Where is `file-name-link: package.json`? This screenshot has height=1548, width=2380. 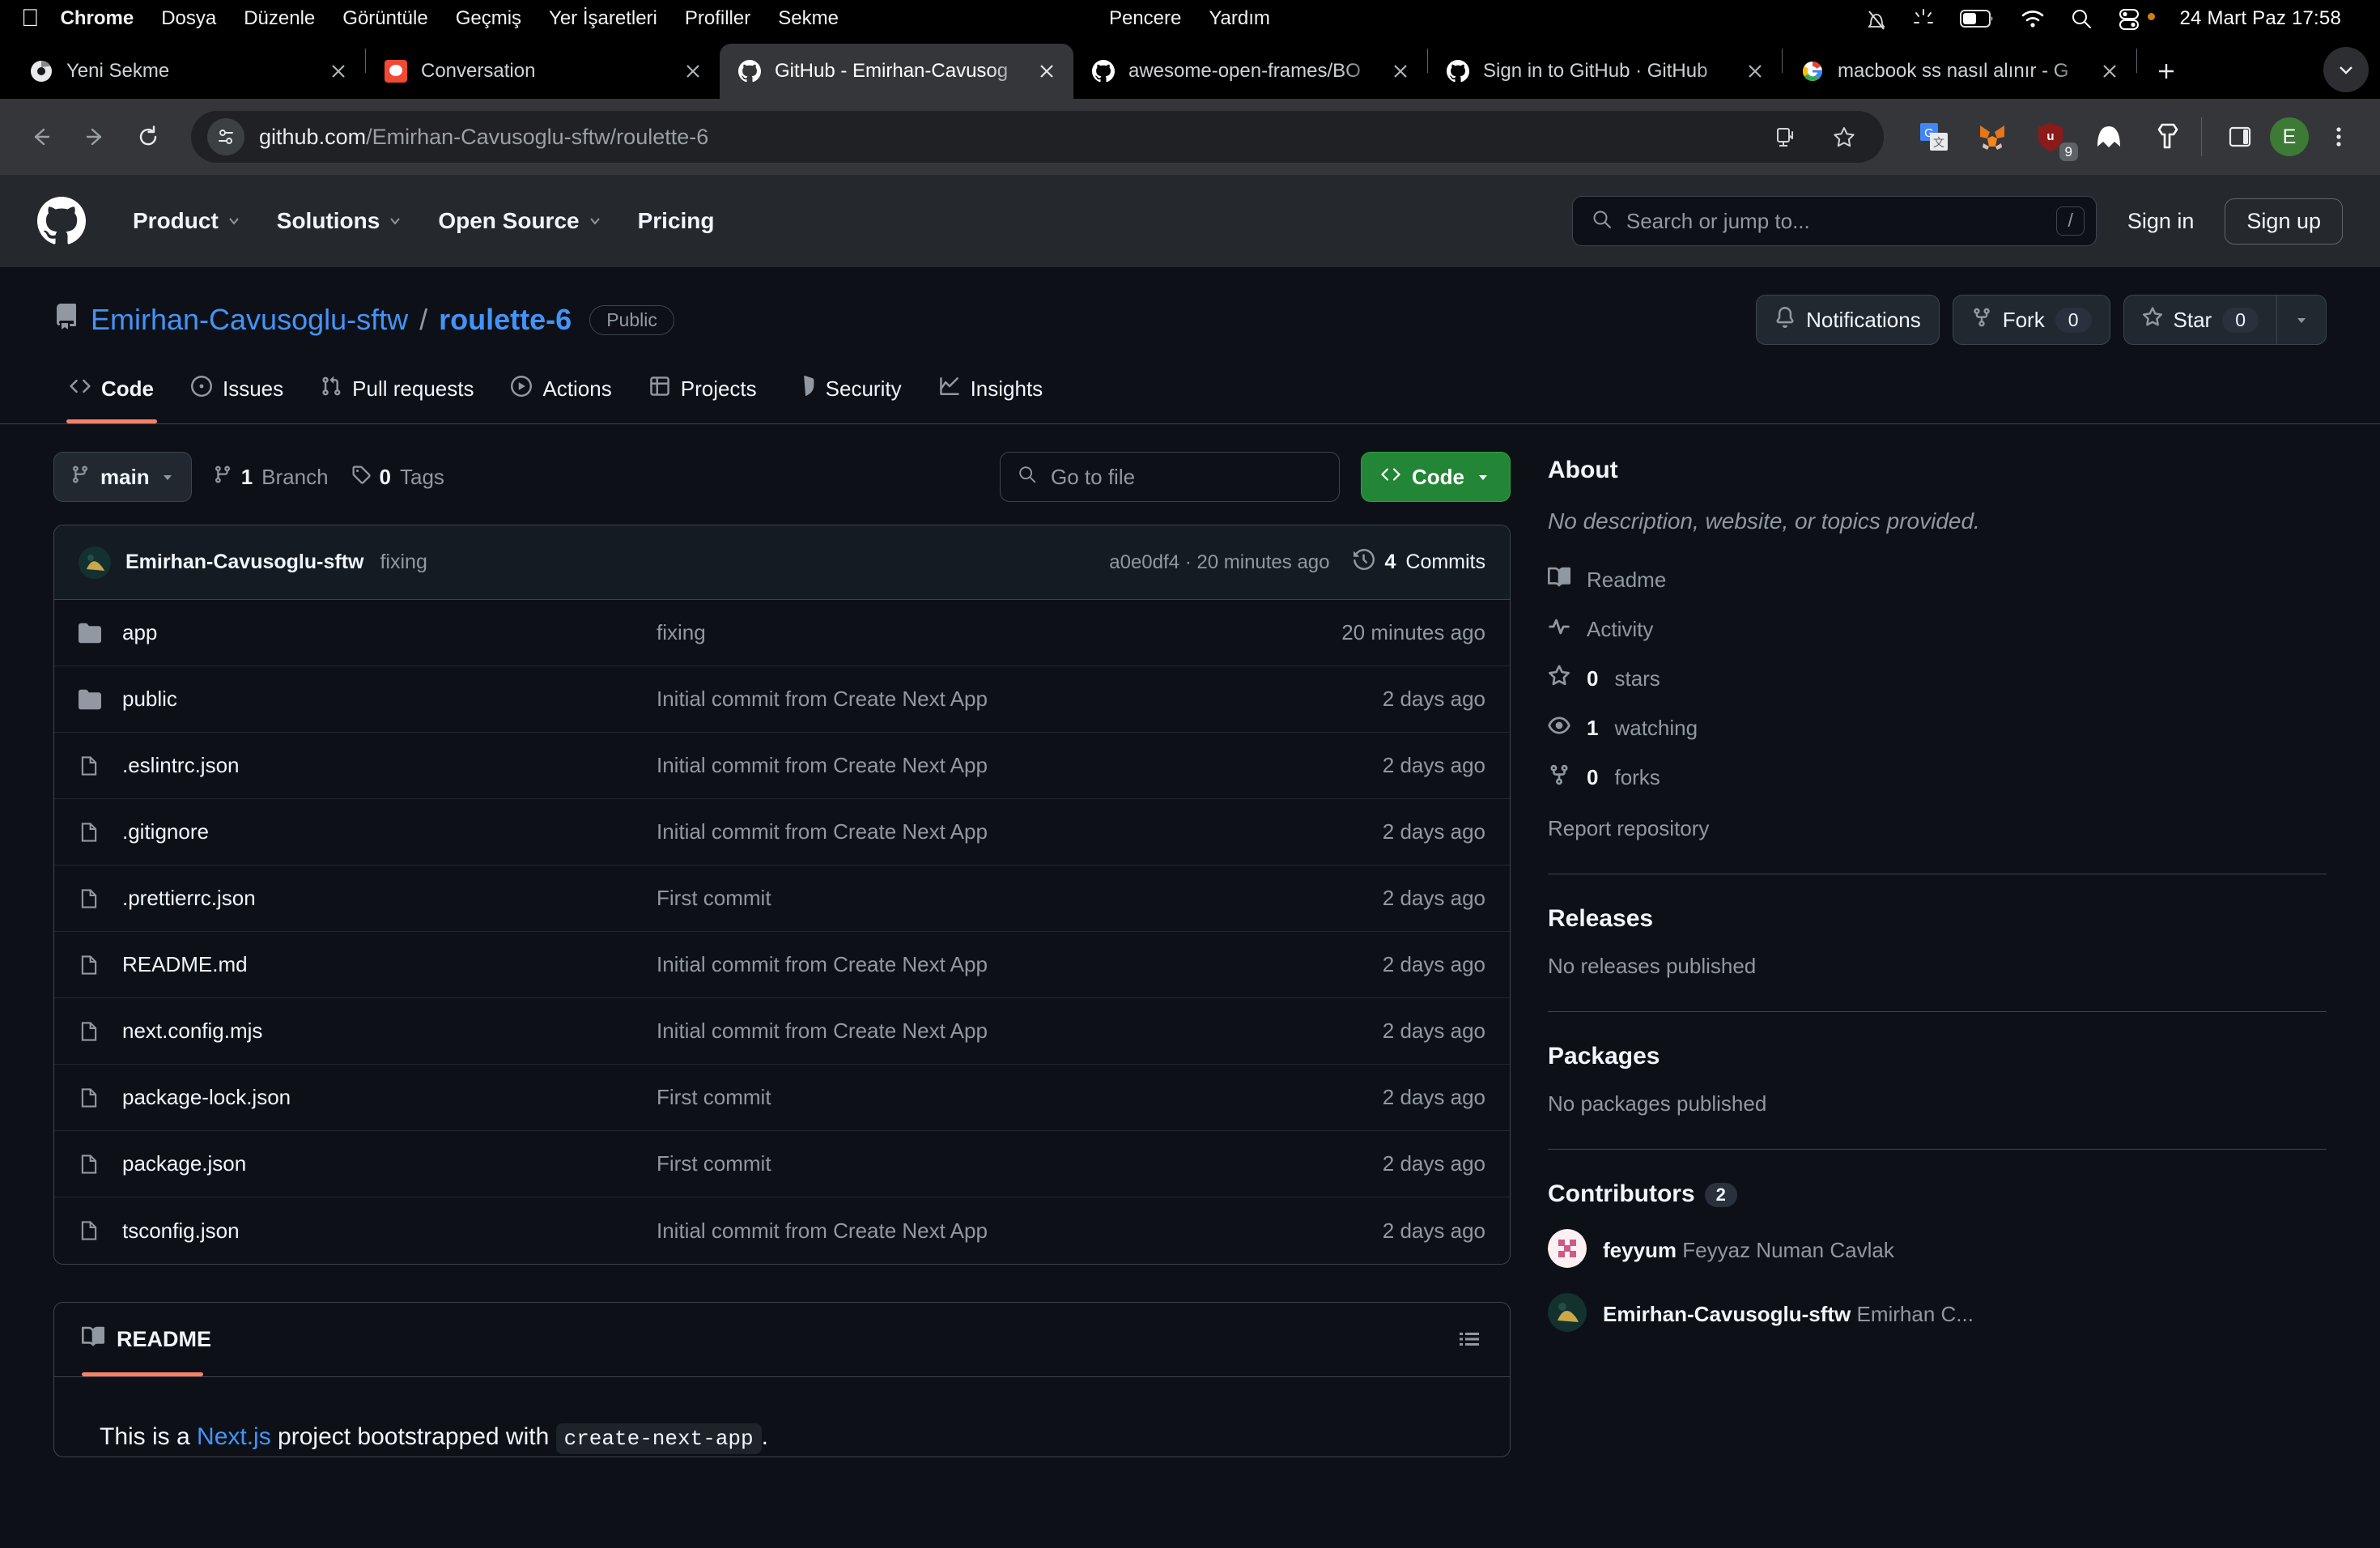 file-name-link: package.json is located at coordinates (390, 1163).